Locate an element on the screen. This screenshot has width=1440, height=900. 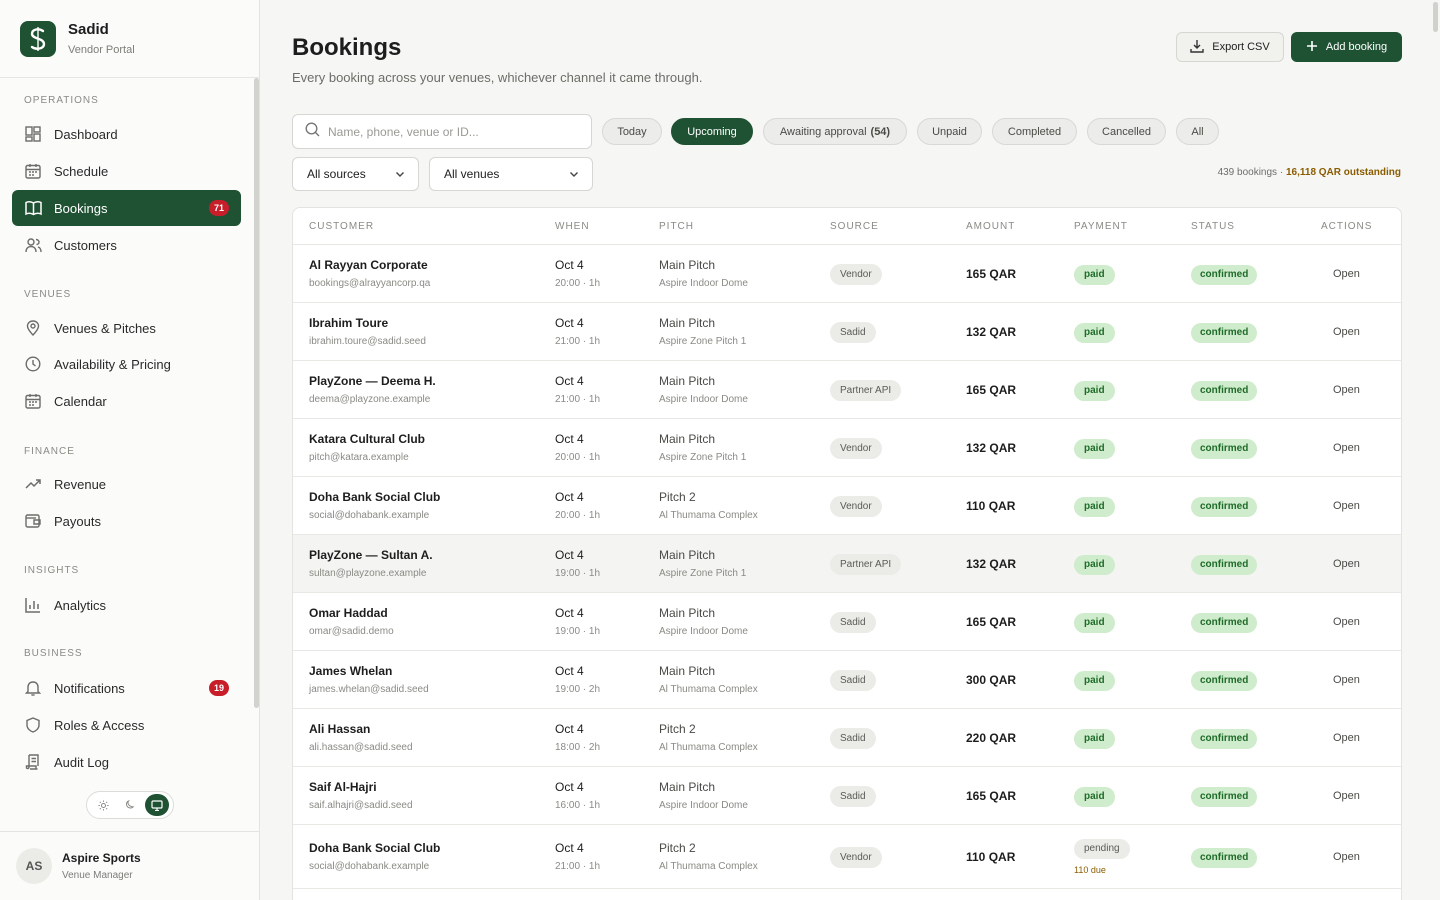
awaiting-count: (54) is located at coordinates (880, 131).